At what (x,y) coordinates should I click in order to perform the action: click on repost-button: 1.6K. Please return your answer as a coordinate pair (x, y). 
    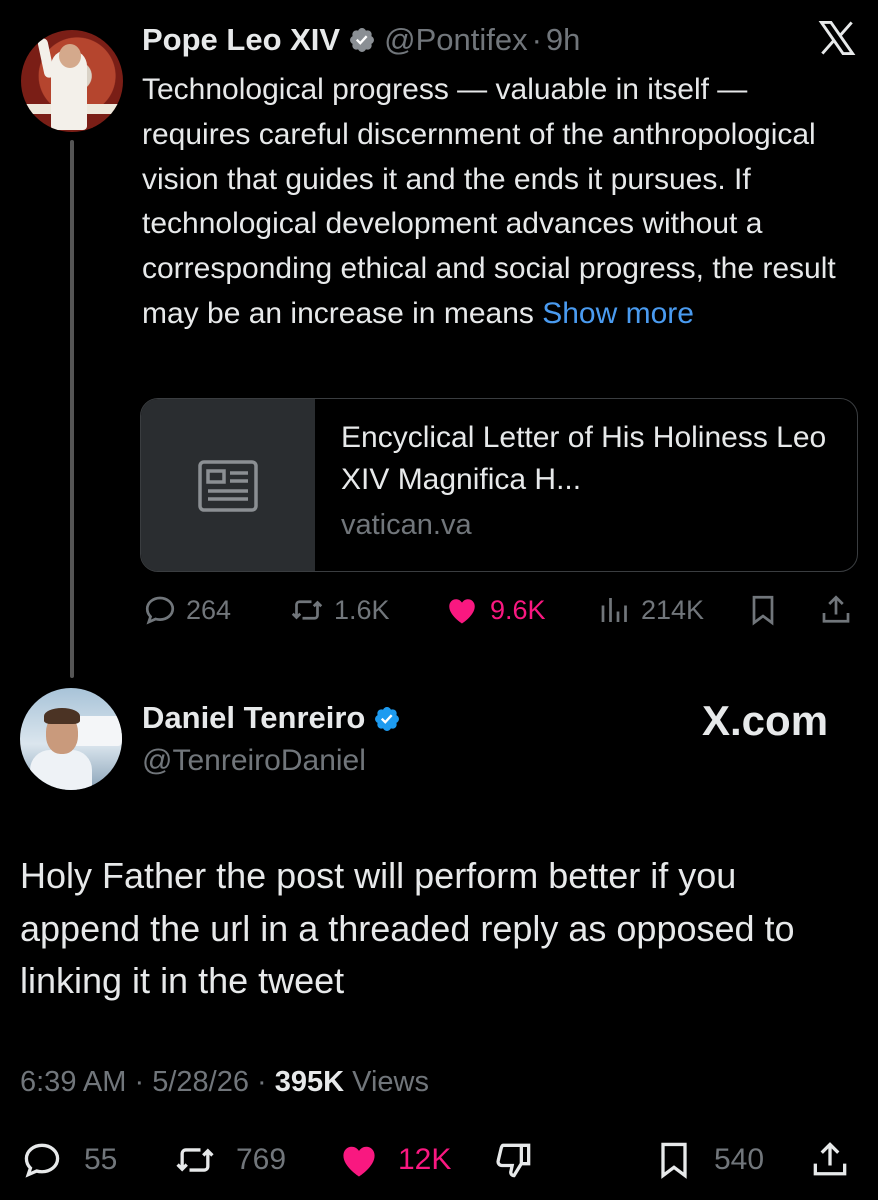
    Looking at the image, I should click on (339, 610).